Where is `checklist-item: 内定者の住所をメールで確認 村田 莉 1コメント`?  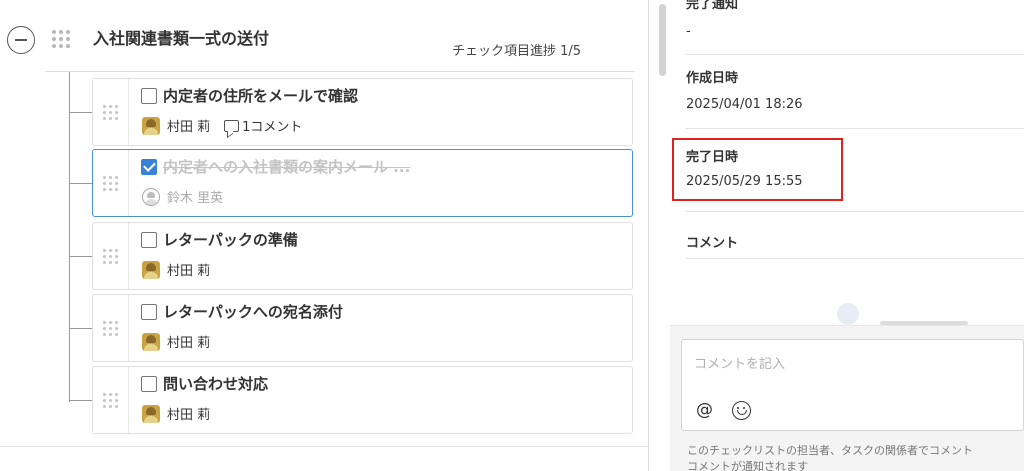 checklist-item: 内定者の住所をメールで確認 村田 莉 1コメント is located at coordinates (362, 112).